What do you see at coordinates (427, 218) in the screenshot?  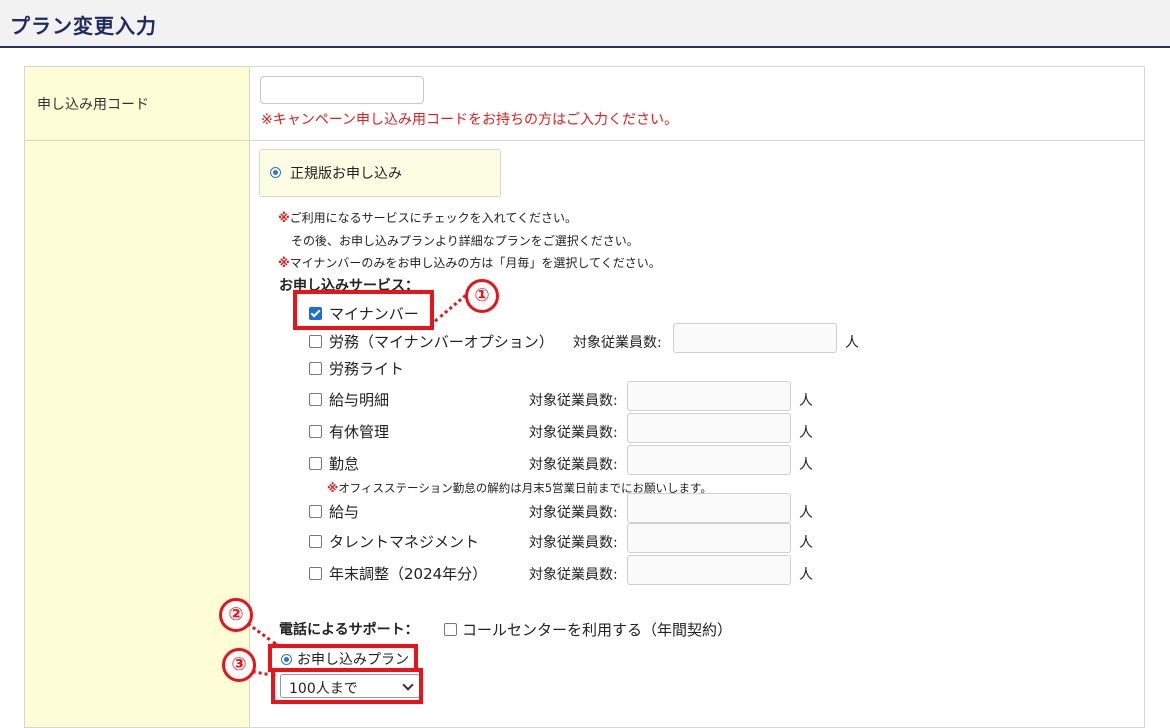 I see `note-line-1: ※ご利用になるサービスにチェックを入れてください。` at bounding box center [427, 218].